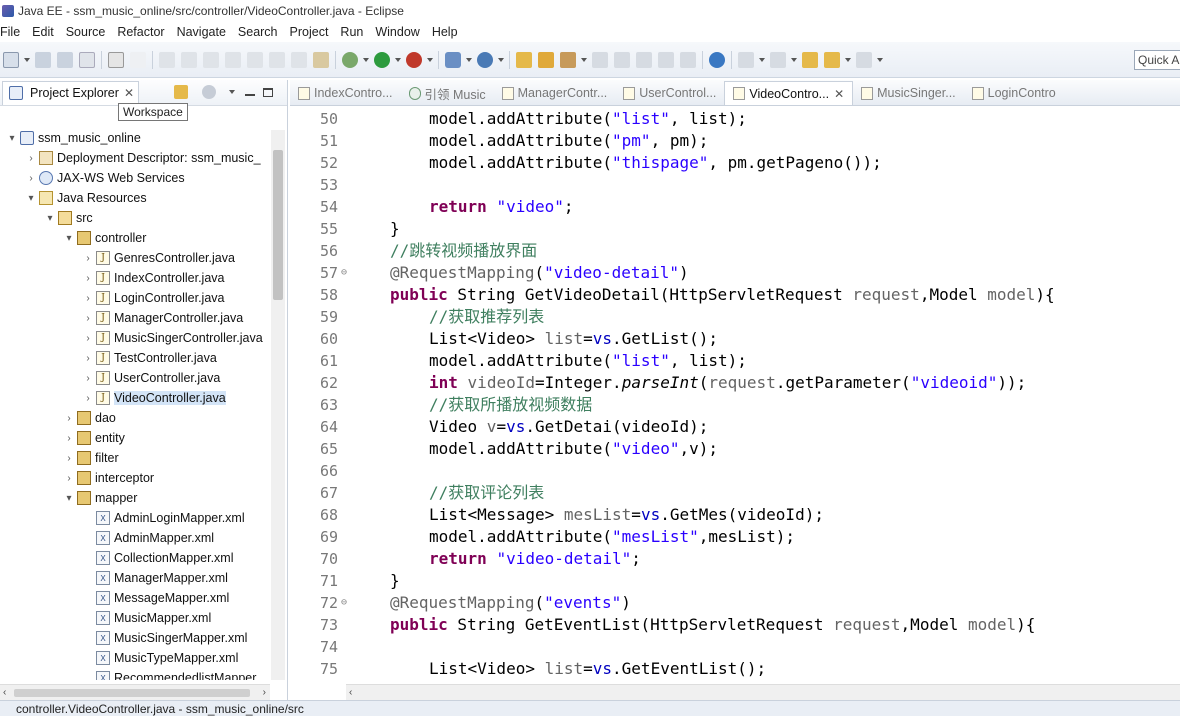 This screenshot has width=1180, height=716. Describe the element at coordinates (644, 59) in the screenshot. I see `annotation-icon` at that location.